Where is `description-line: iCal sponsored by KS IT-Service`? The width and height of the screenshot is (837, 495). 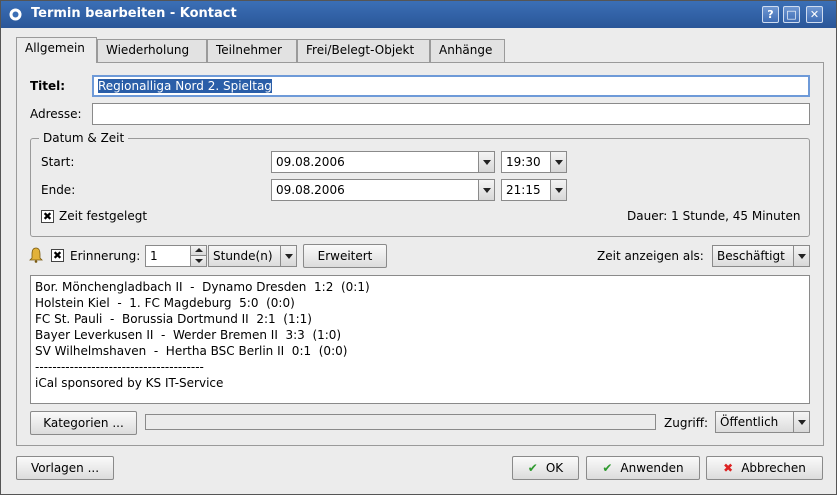 description-line: iCal sponsored by KS IT-Service is located at coordinates (129, 383).